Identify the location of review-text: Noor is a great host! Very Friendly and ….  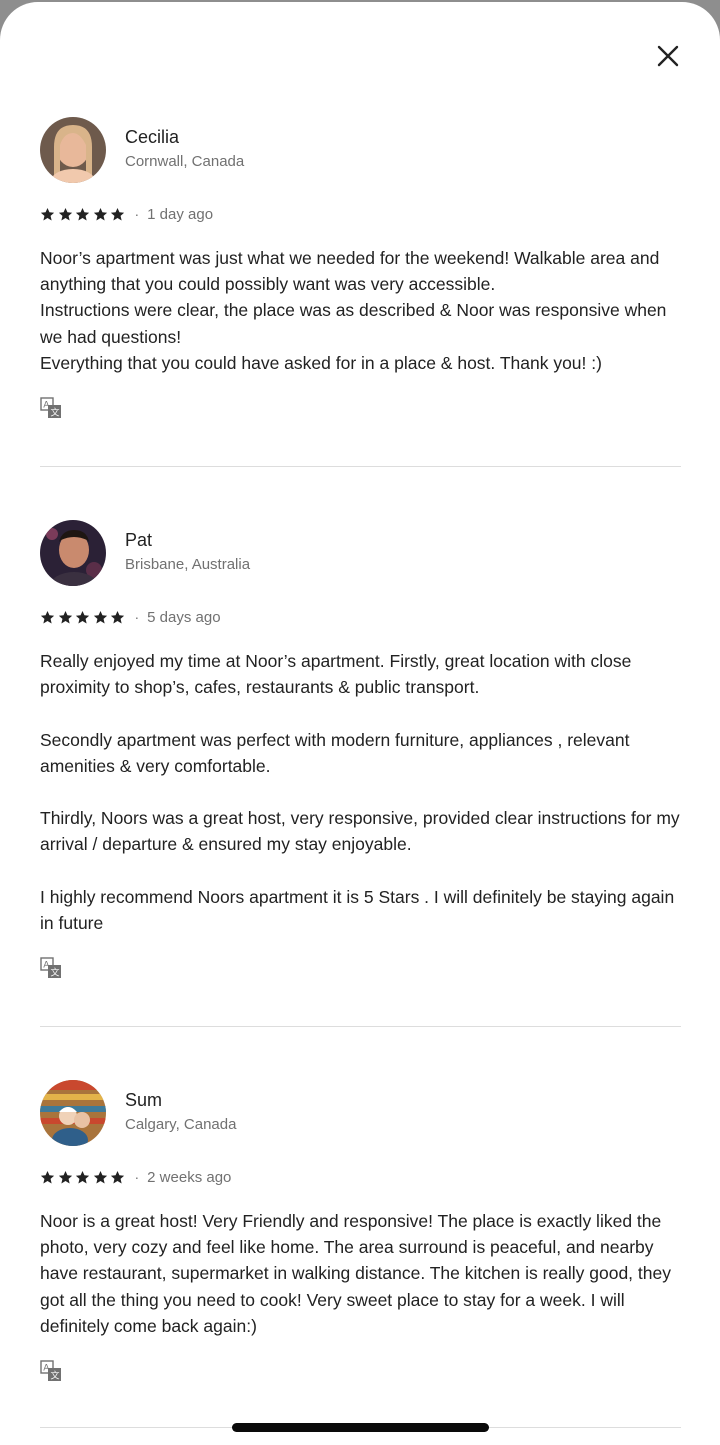
(355, 1273).